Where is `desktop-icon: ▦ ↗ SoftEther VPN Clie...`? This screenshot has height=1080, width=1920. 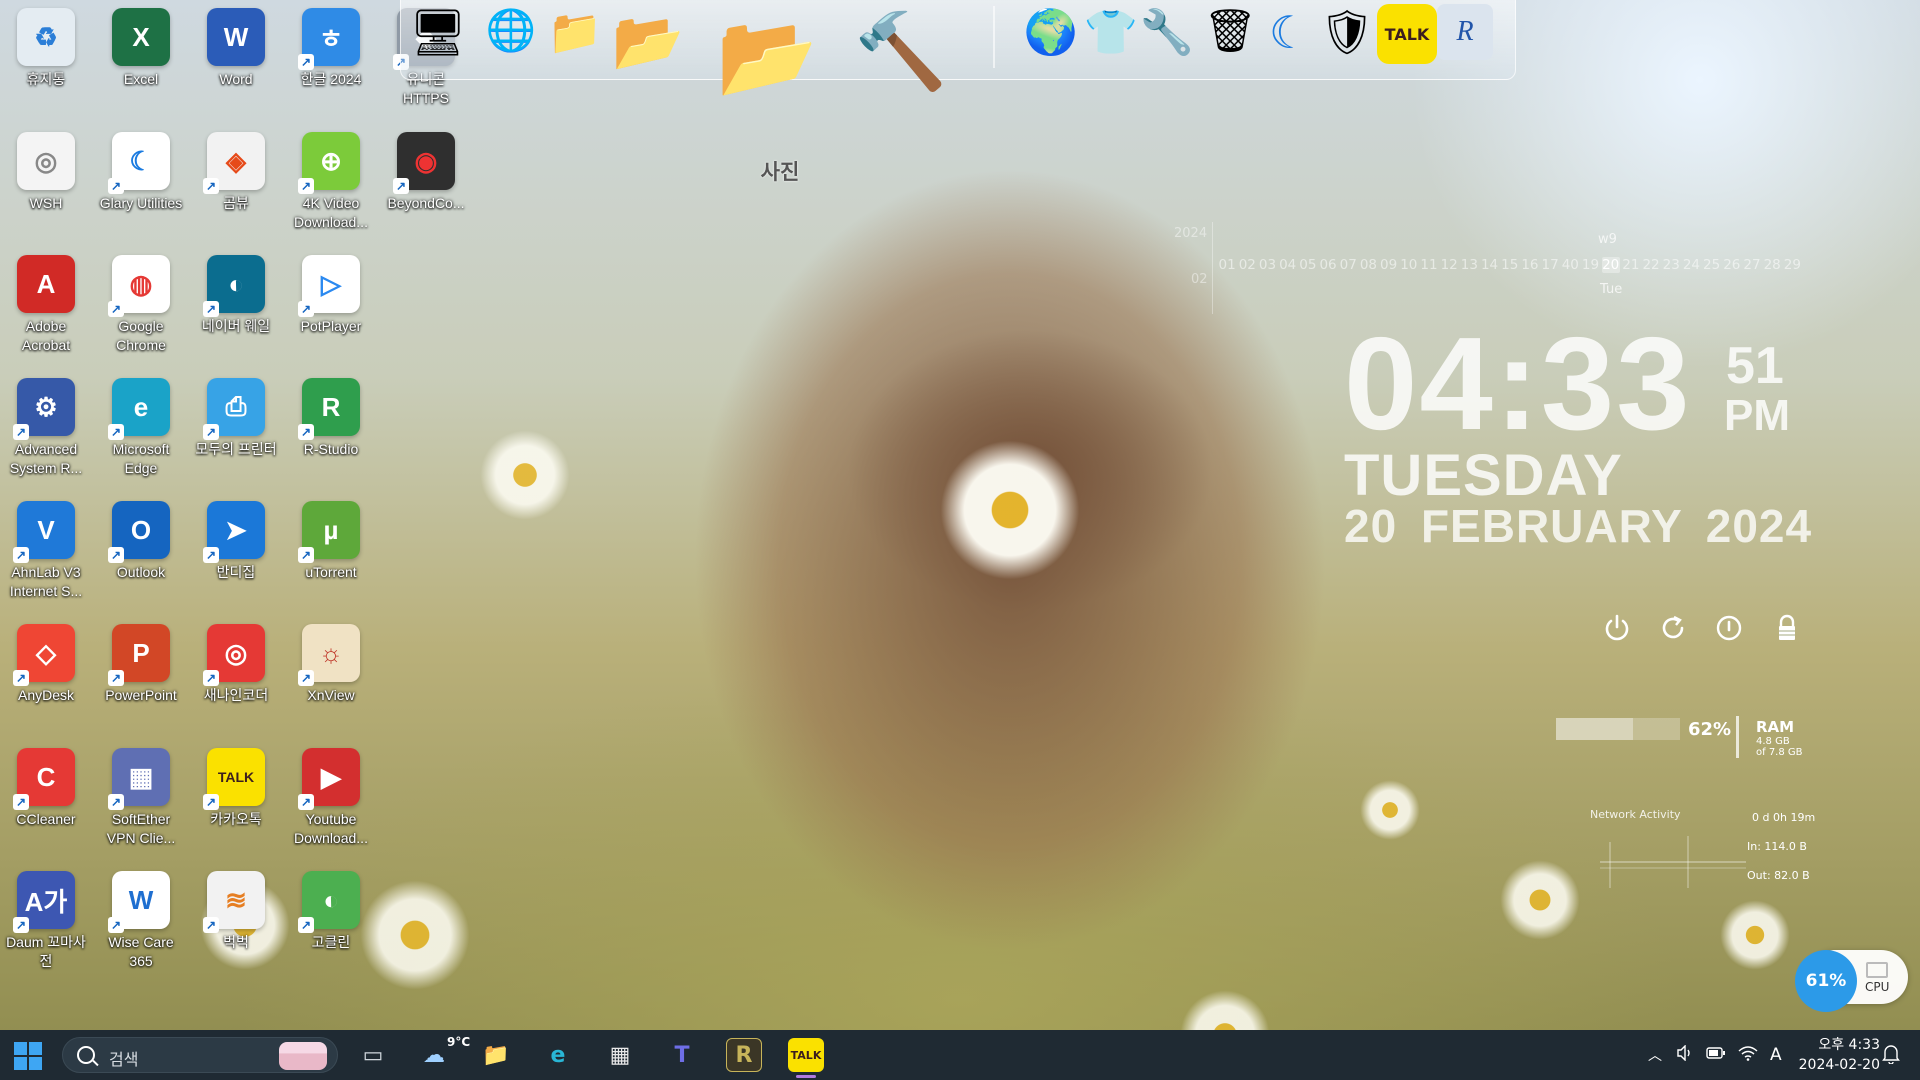 desktop-icon: ▦ ↗ SoftEther VPN Clie... is located at coordinates (141, 799).